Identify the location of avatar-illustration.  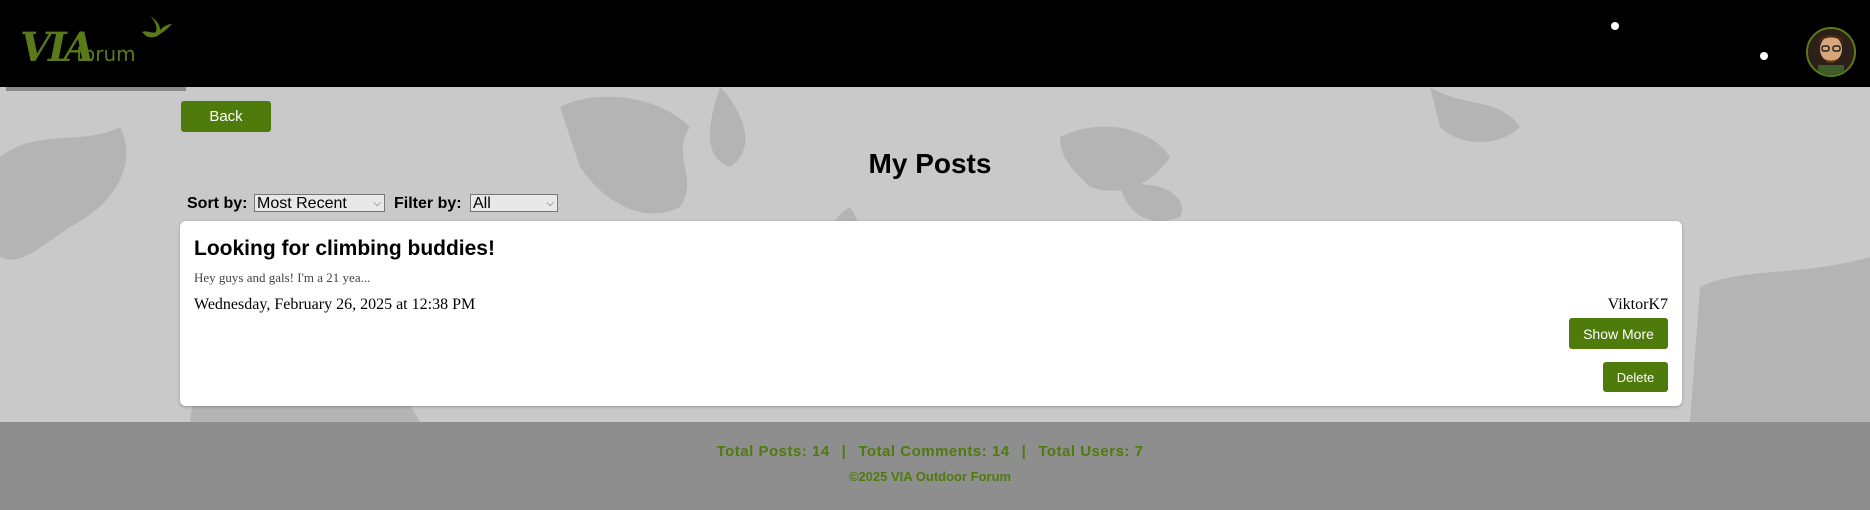
(1831, 52).